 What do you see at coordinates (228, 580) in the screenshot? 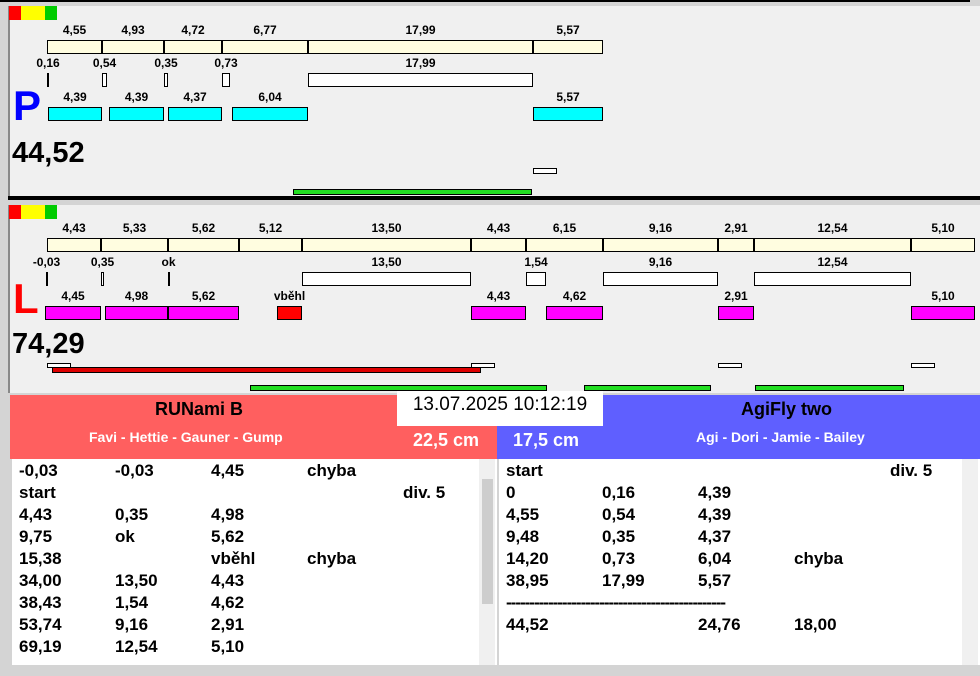
I see `list-cell: 4,43` at bounding box center [228, 580].